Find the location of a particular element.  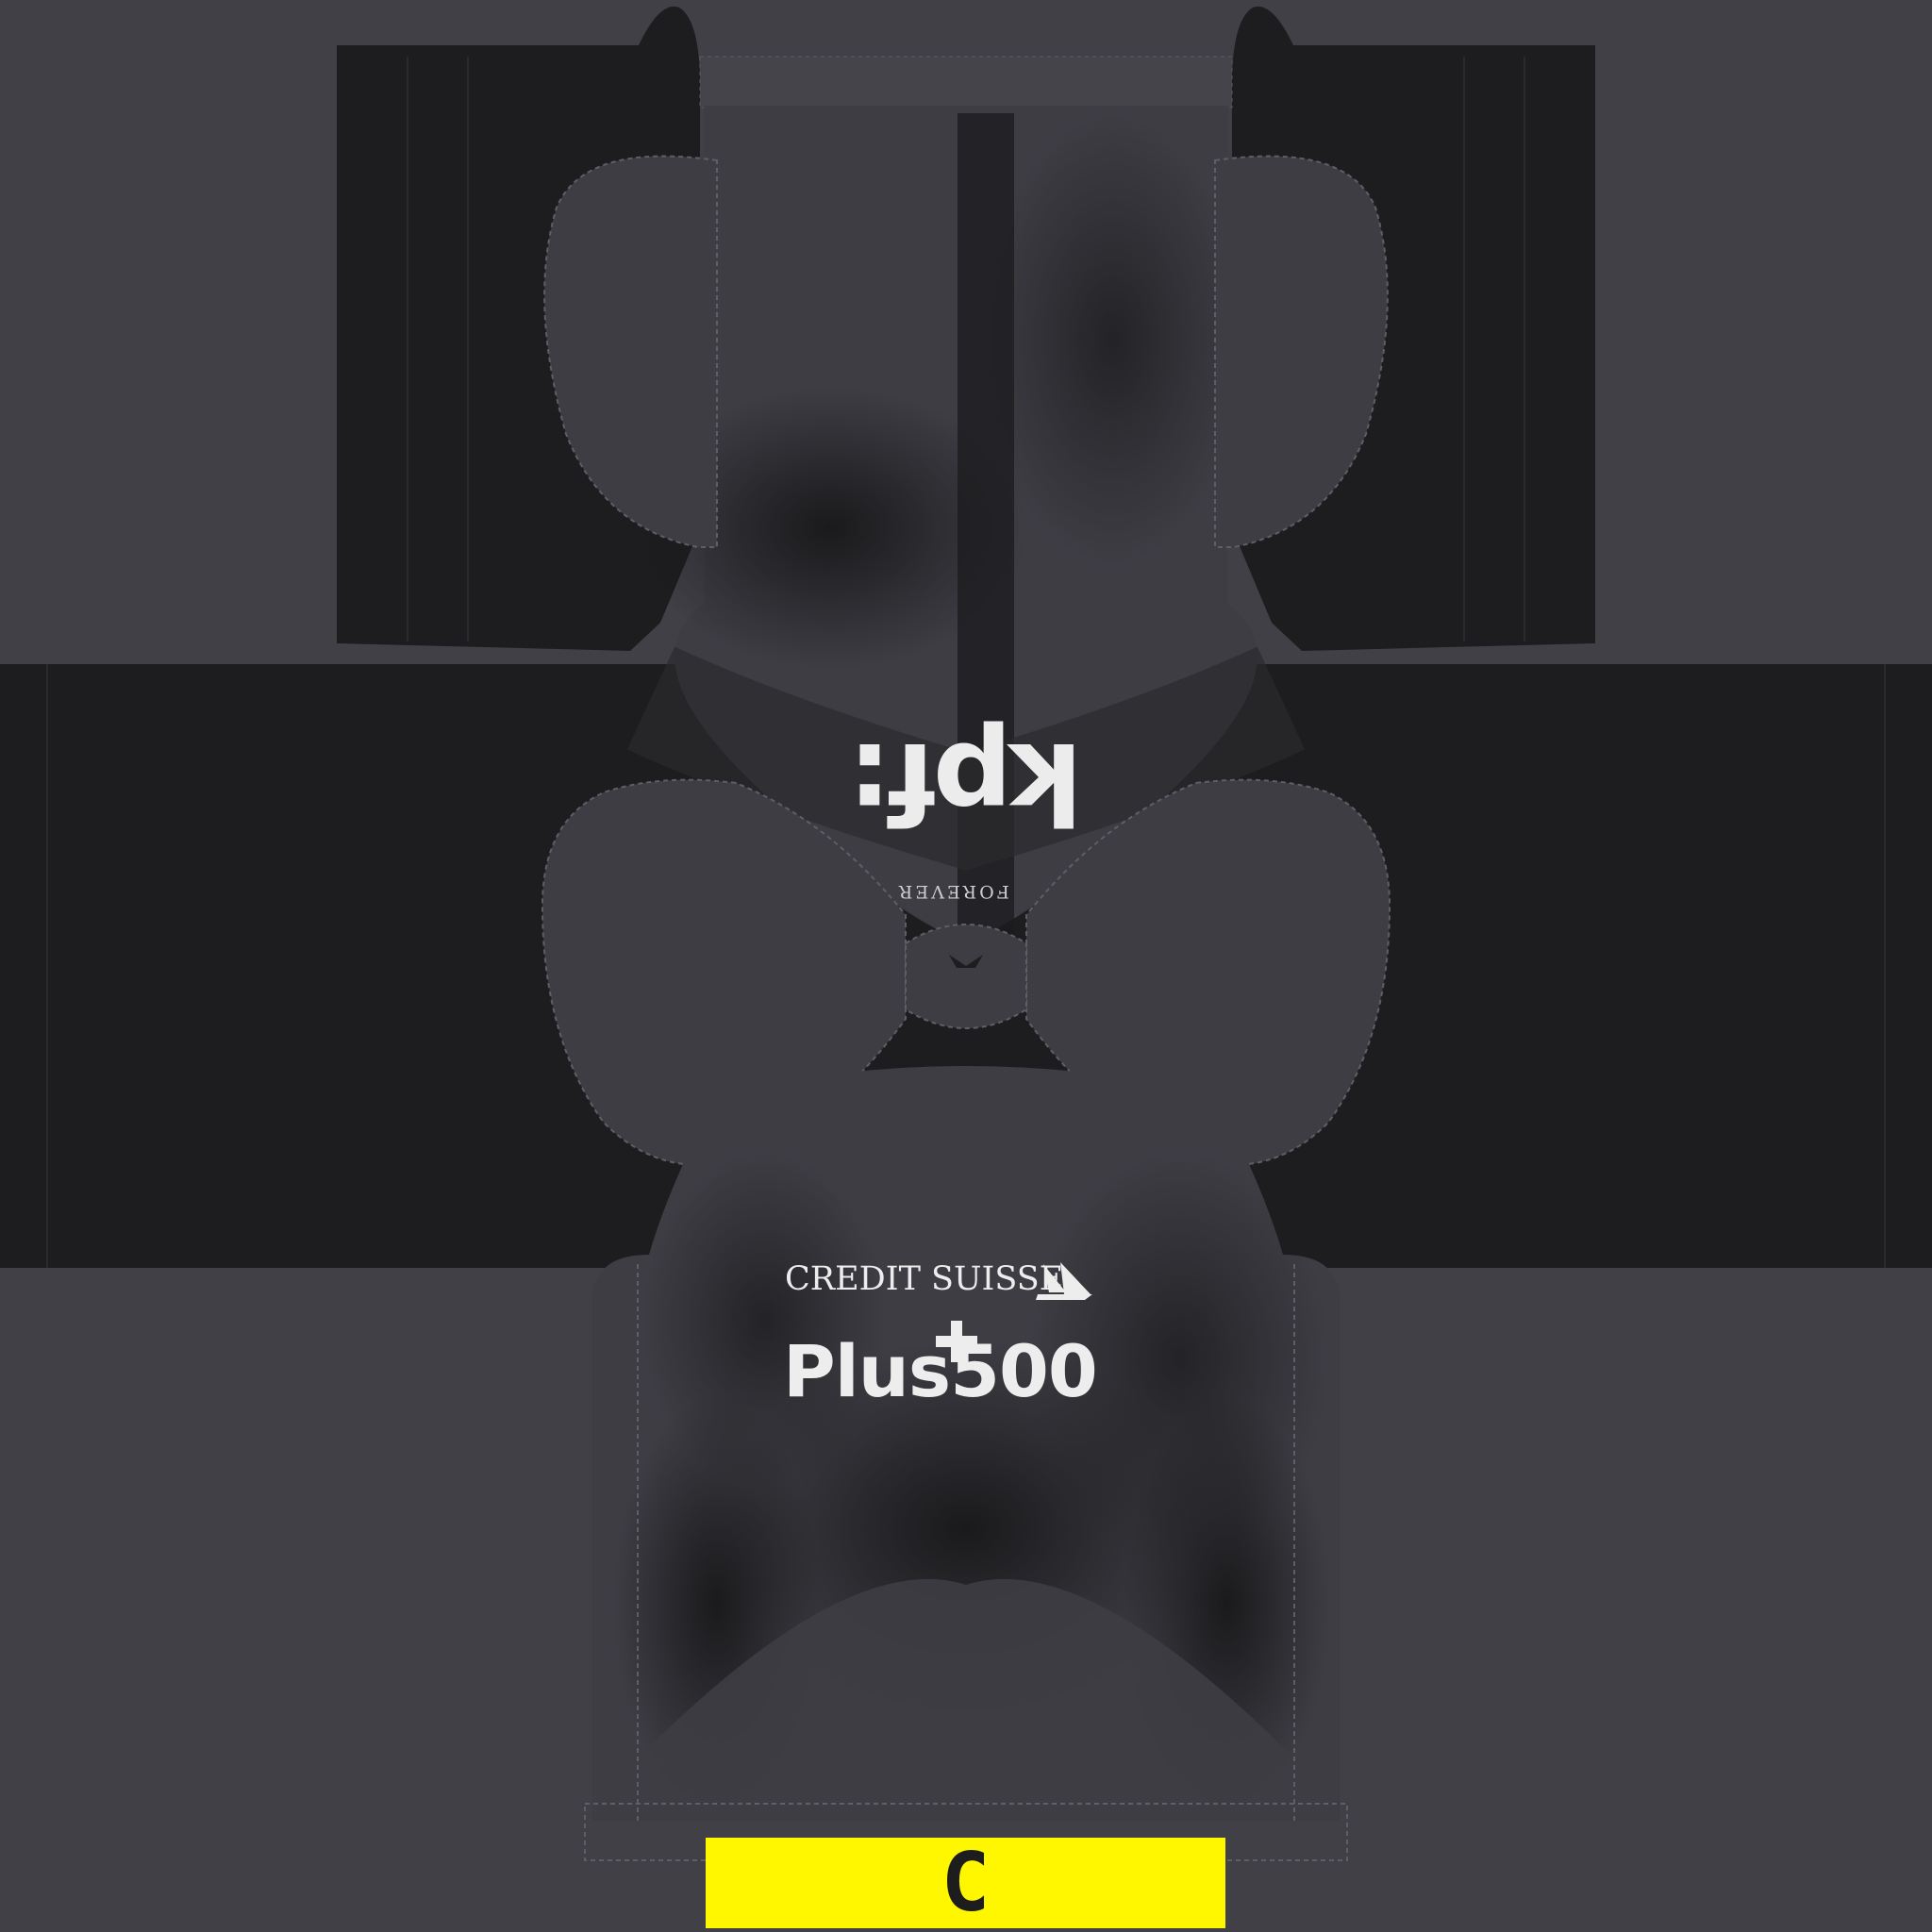

collar-strip is located at coordinates (966, 82).